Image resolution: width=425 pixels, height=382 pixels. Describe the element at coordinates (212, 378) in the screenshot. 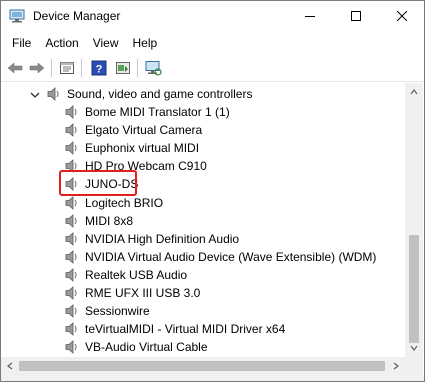

I see `status-bar` at that location.